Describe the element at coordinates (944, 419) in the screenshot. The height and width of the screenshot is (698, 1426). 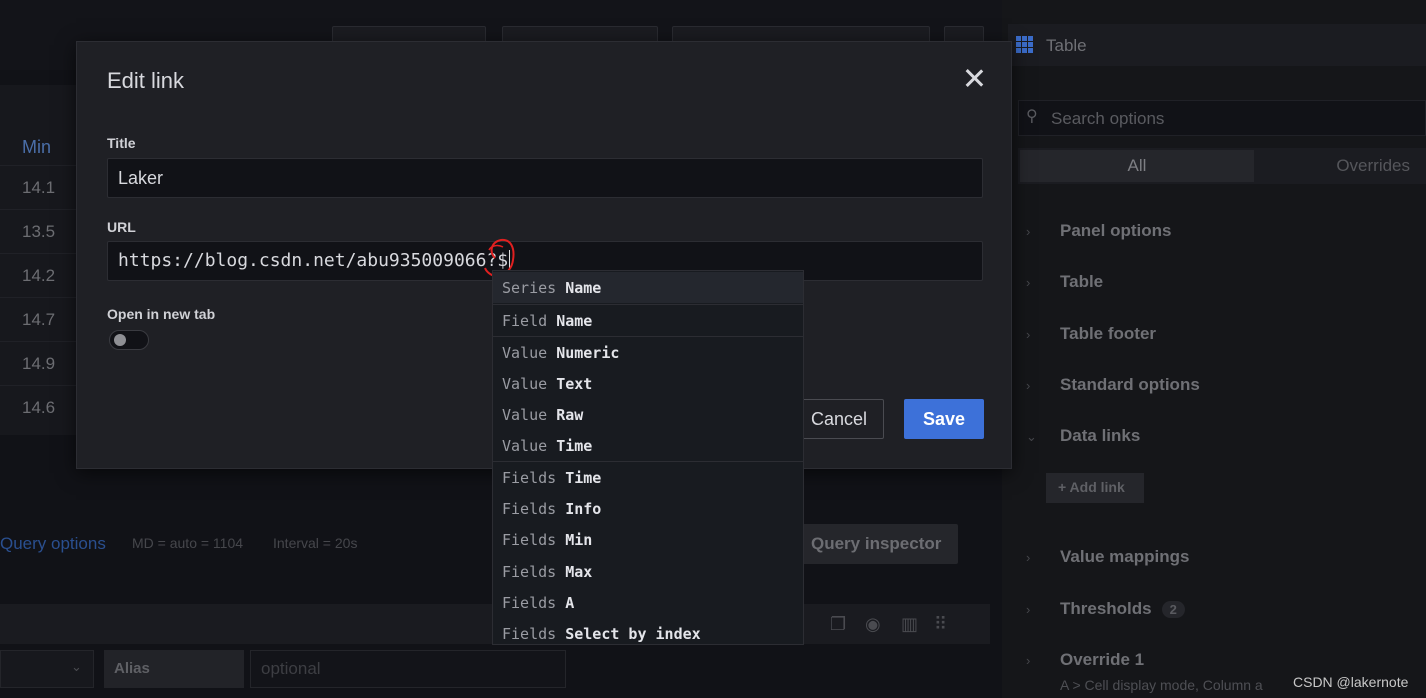
I see `save-button: Save` at that location.